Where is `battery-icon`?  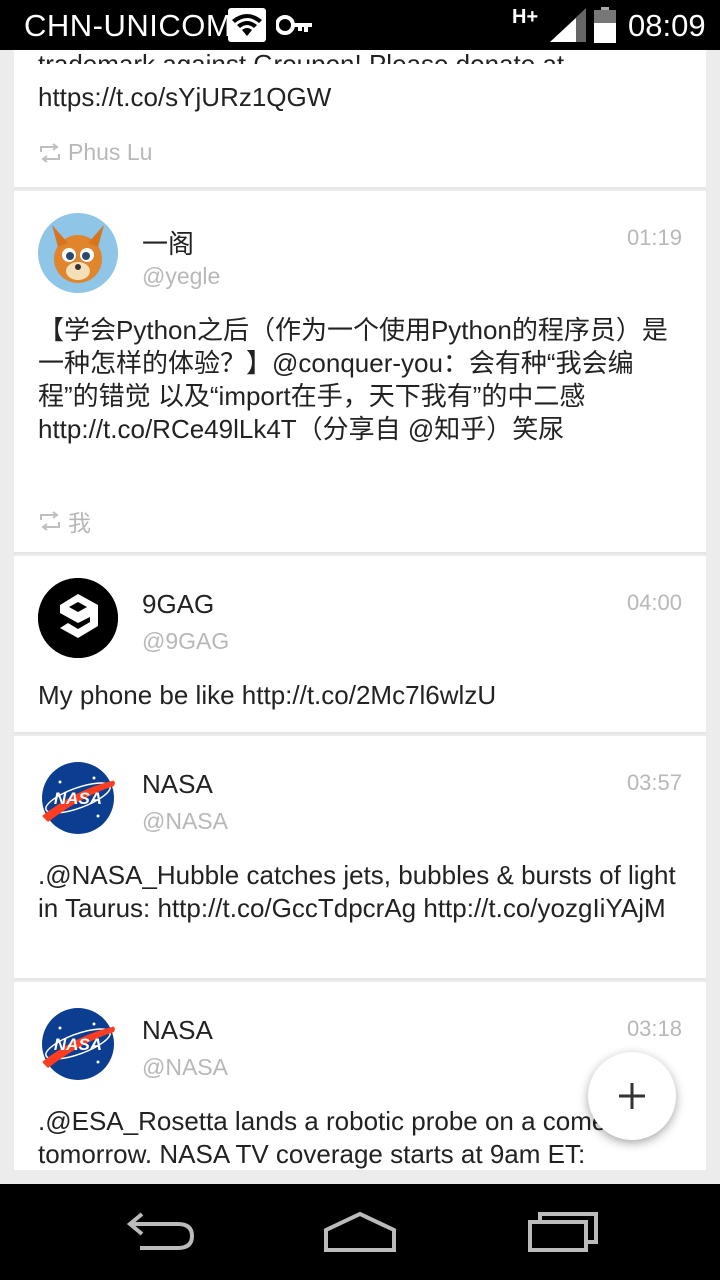
battery-icon is located at coordinates (605, 25).